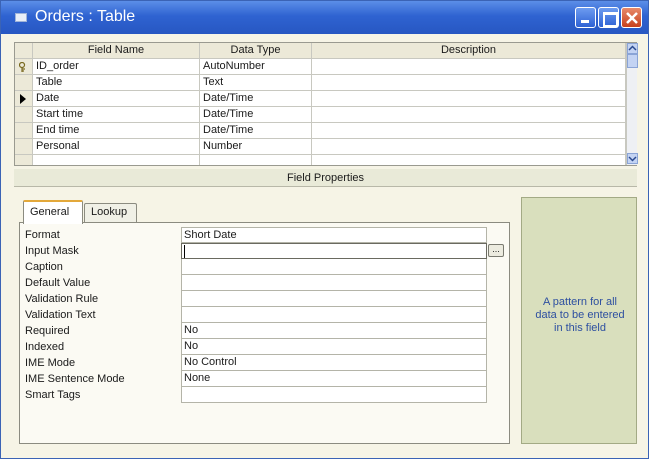 The height and width of the screenshot is (459, 649). I want to click on data-type-cell: Number, so click(256, 146).